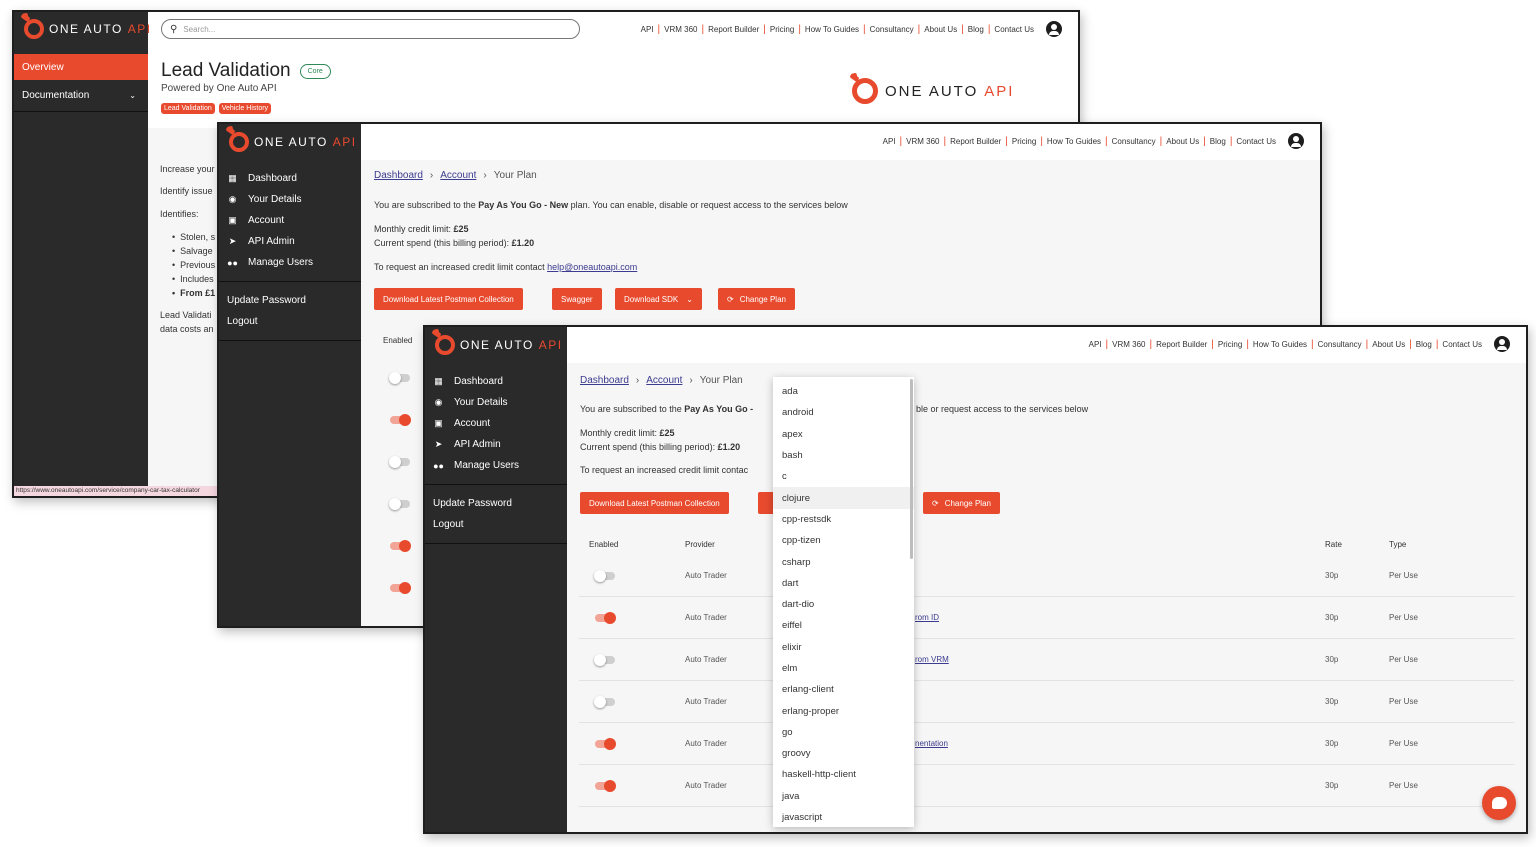  I want to click on sdk-option-apex: apex, so click(843, 434).